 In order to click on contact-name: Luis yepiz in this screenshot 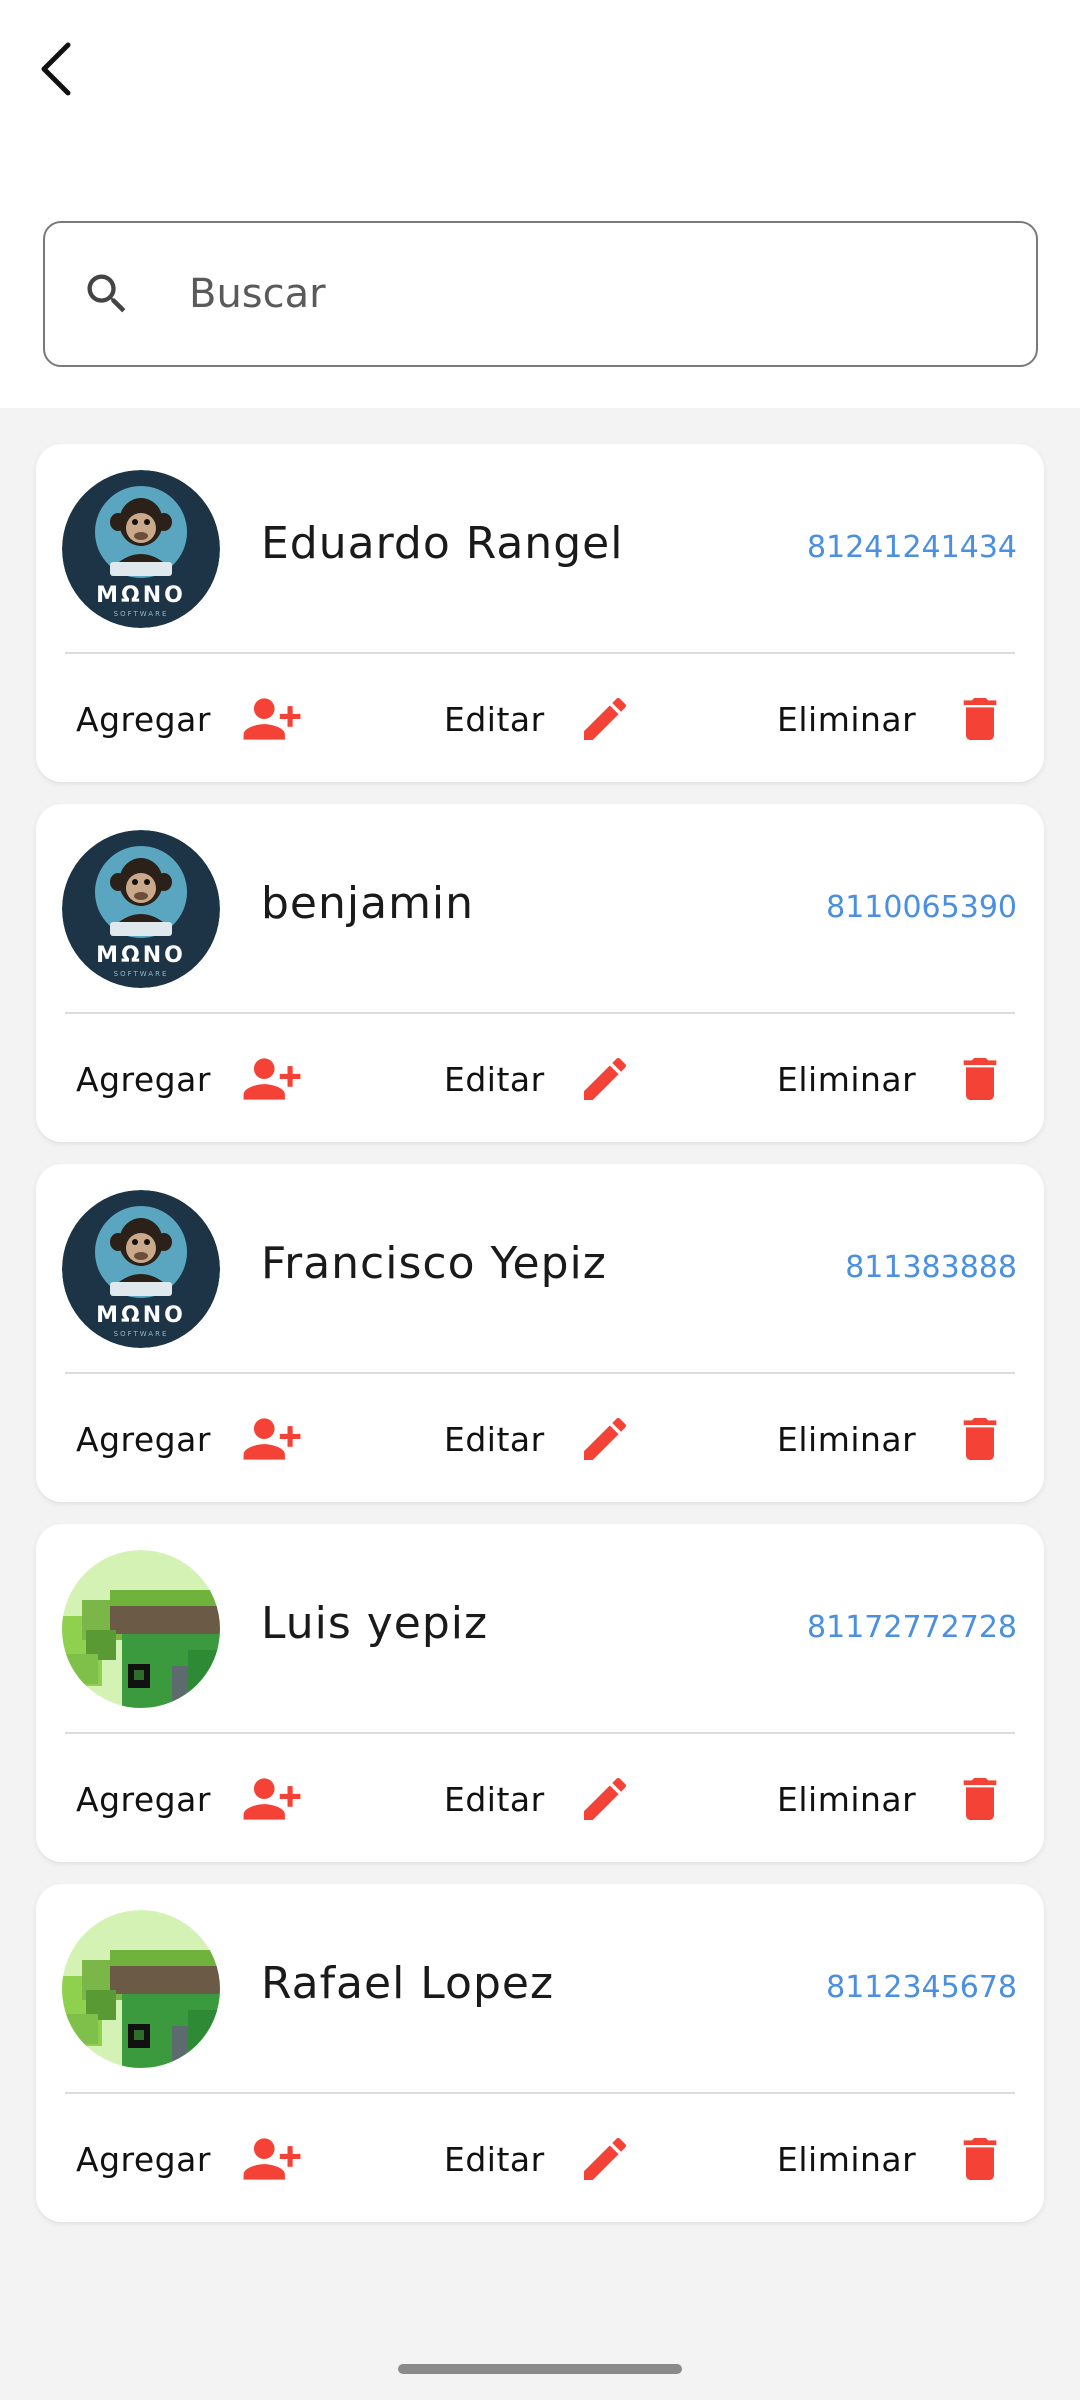, I will do `click(375, 1623)`.